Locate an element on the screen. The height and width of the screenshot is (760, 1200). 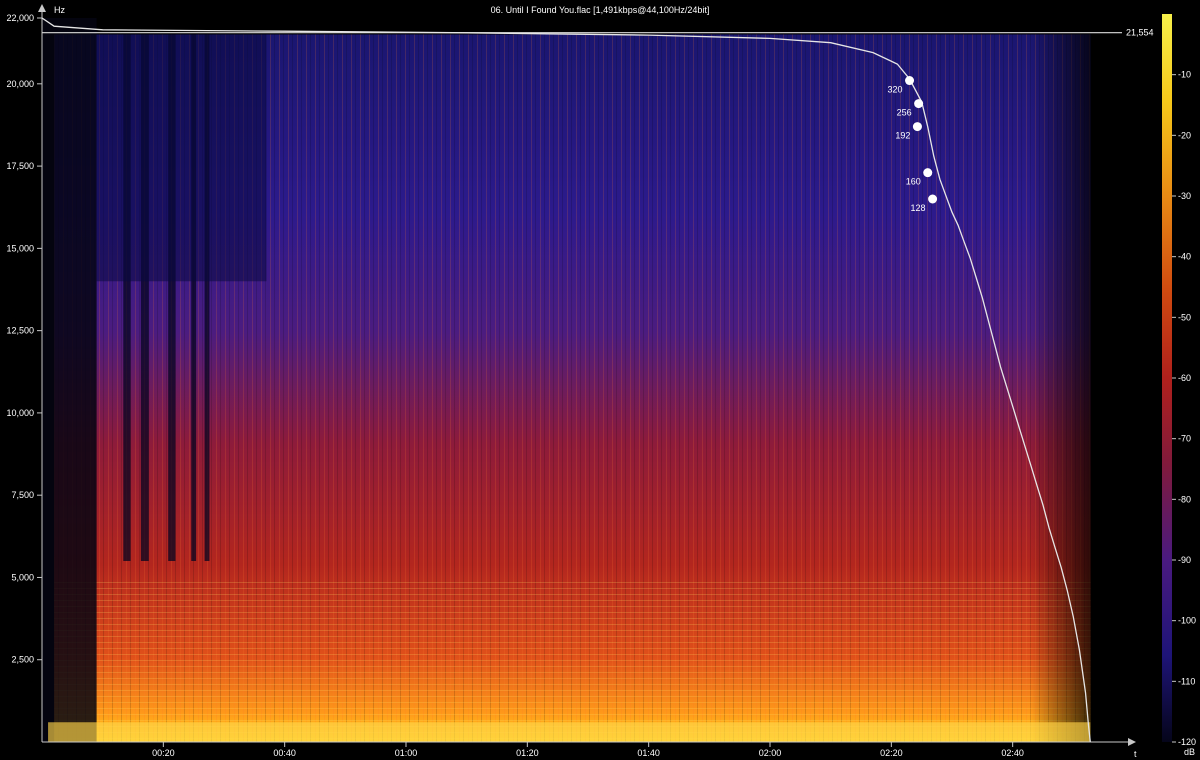
colorbar: -10 -20 -30 -40 -50 -60 -70 -80 -90 -100 -110 -120 is located at coordinates (1179, 380).